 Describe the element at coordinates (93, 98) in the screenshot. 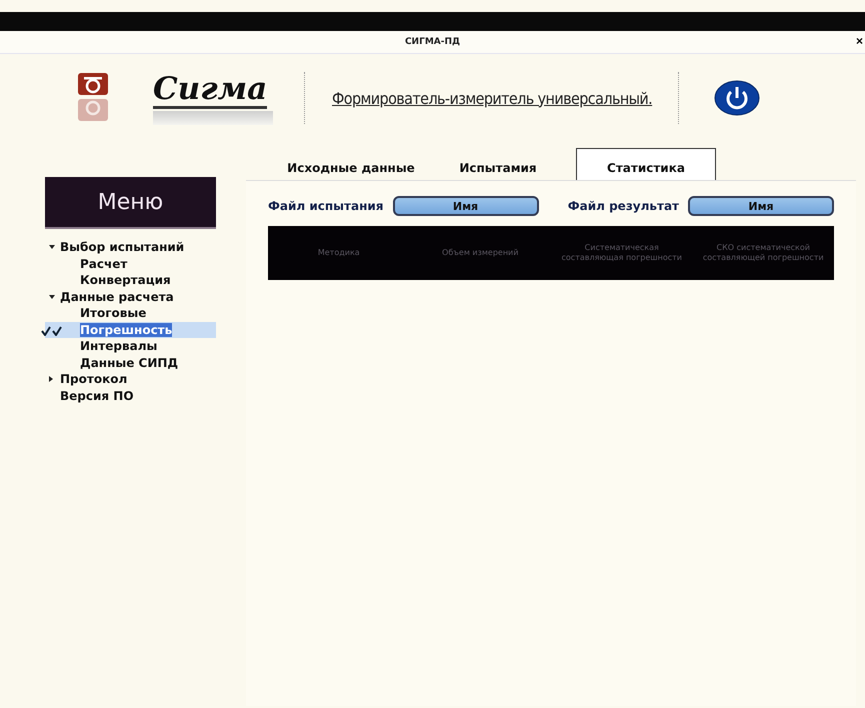

I see `logo-icon` at that location.